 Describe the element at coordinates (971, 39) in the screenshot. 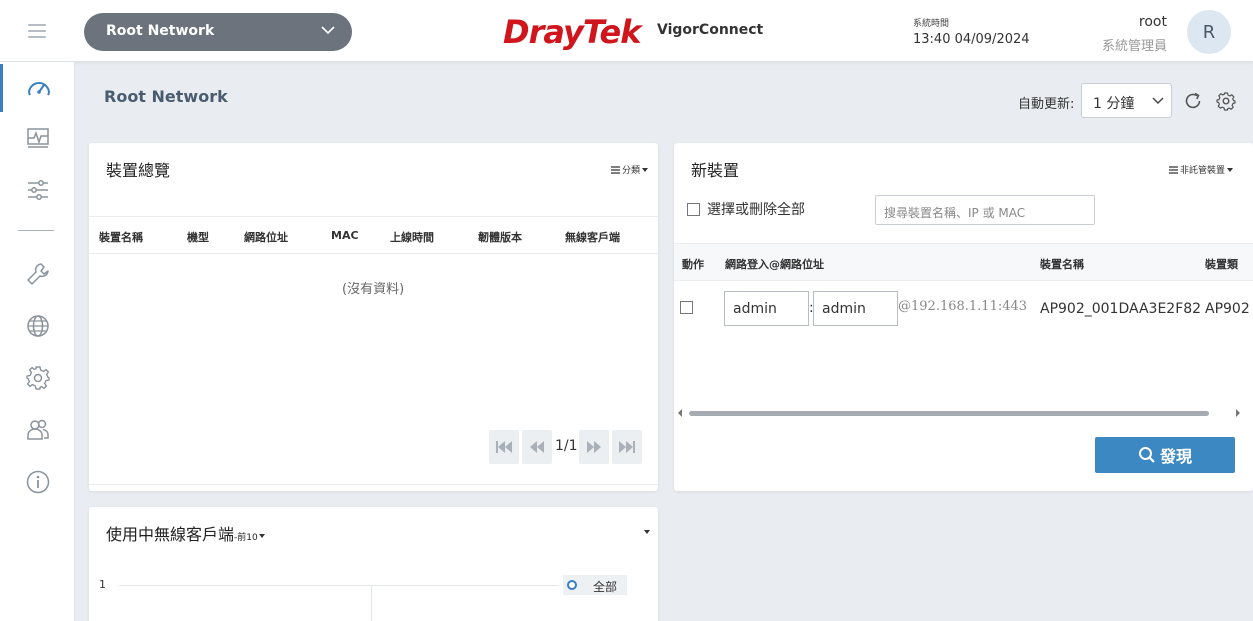

I see `system-time-value: 13:40 04/09/2024` at that location.